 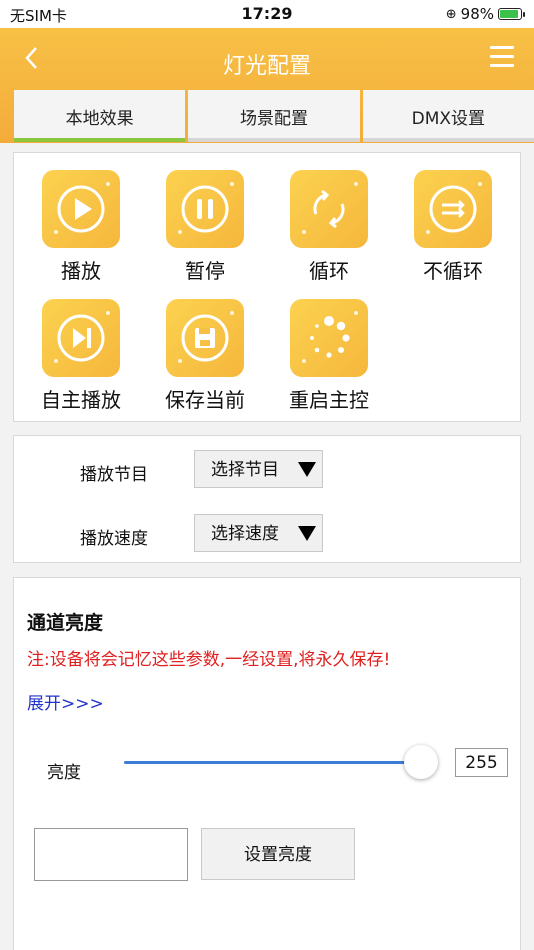 I want to click on restart-icon, so click(x=329, y=338).